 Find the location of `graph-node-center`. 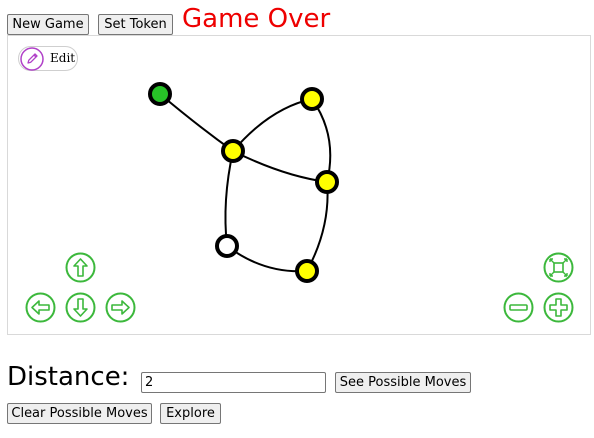

graph-node-center is located at coordinates (233, 151).